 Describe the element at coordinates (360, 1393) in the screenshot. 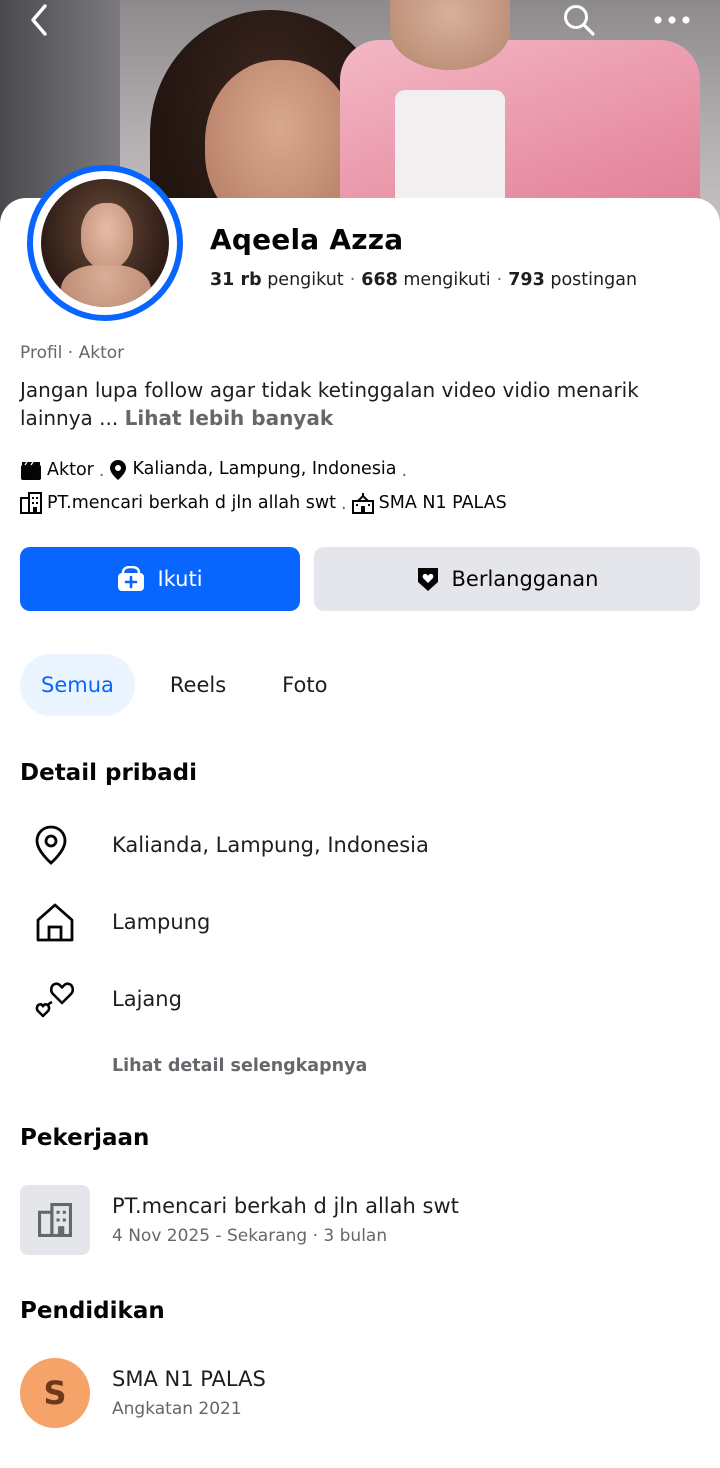

I see `education-entry: S SMA N1 PALAS Angkatan 2021` at that location.